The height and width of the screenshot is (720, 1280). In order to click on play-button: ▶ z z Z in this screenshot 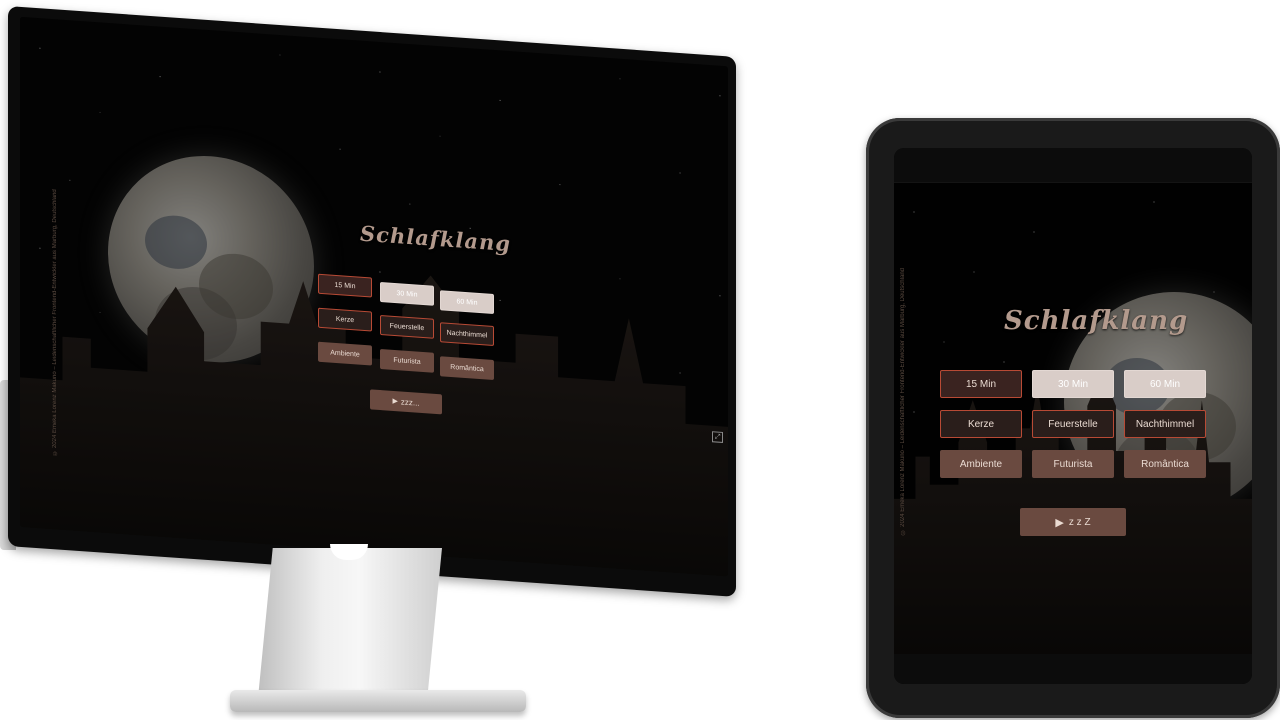, I will do `click(1073, 522)`.